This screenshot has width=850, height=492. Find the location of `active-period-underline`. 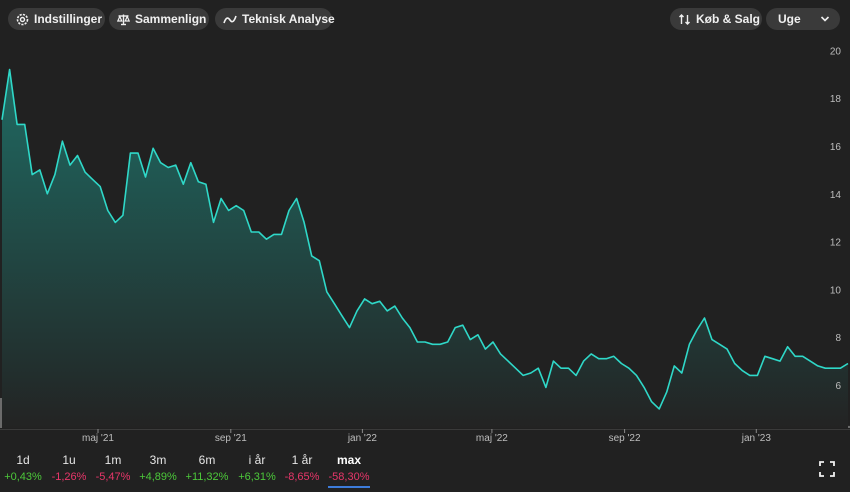

active-period-underline is located at coordinates (349, 487).